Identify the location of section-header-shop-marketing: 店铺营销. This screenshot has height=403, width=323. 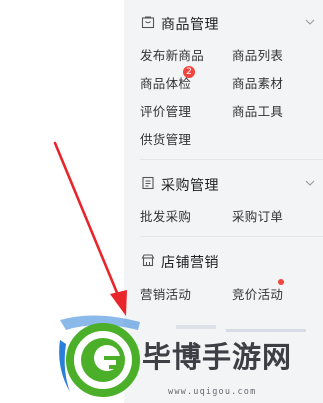
(223, 261).